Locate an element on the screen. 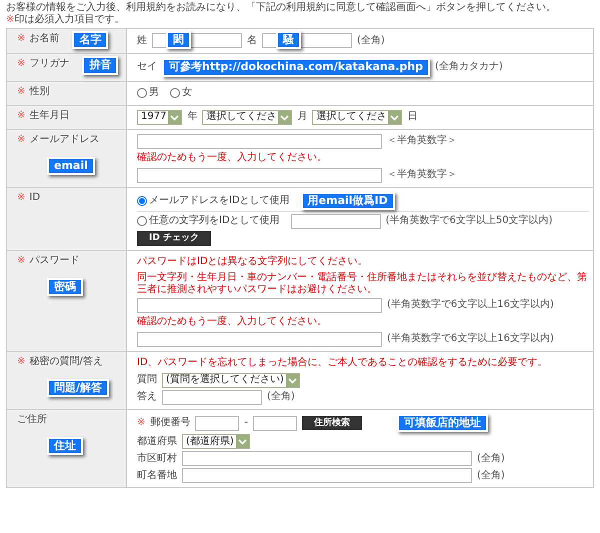  annotation-label: 騷 is located at coordinates (288, 40).